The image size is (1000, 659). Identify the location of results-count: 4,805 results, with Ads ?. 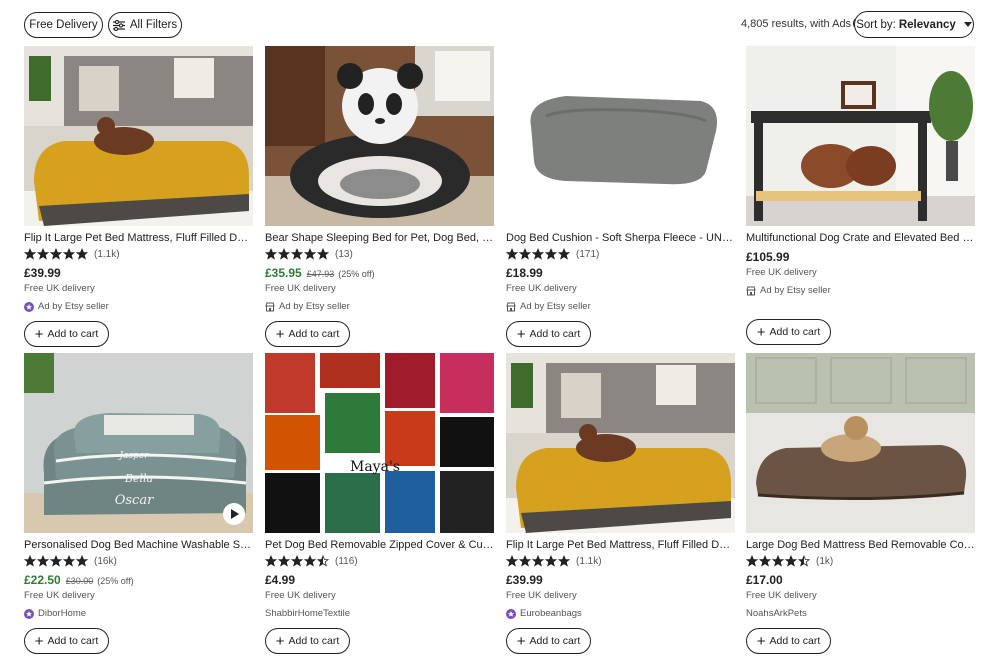
(804, 23).